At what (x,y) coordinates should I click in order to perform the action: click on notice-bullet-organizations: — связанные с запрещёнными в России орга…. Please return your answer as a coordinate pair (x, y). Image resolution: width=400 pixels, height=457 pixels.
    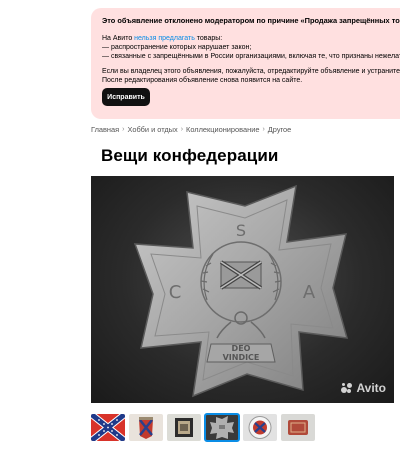
    Looking at the image, I should click on (251, 56).